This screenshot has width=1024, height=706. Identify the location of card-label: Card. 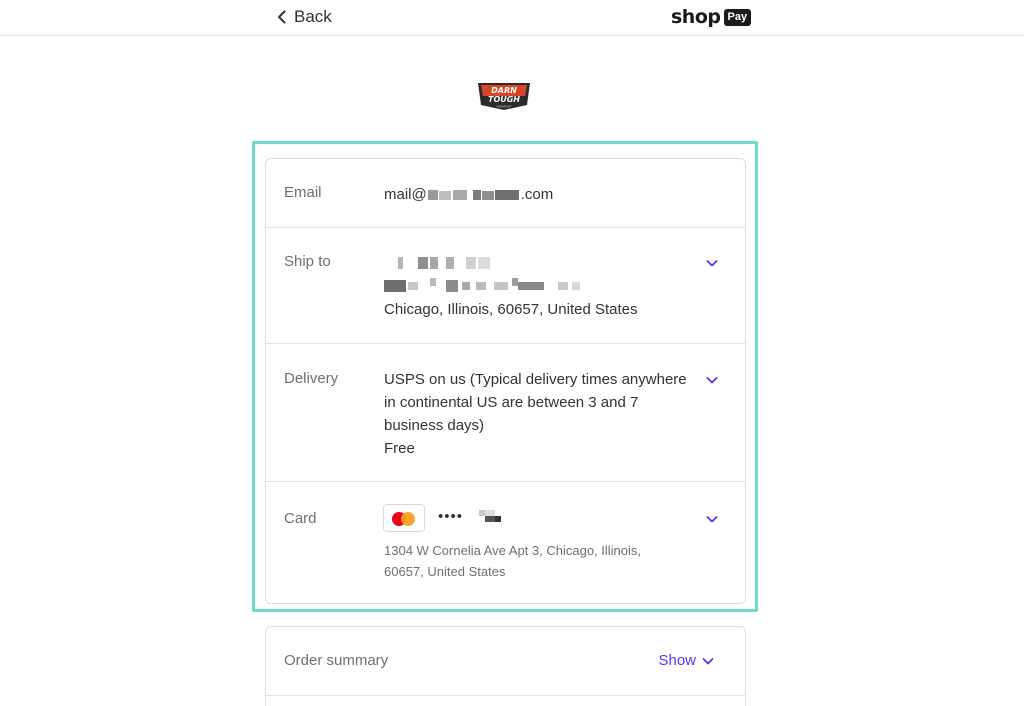
(300, 518).